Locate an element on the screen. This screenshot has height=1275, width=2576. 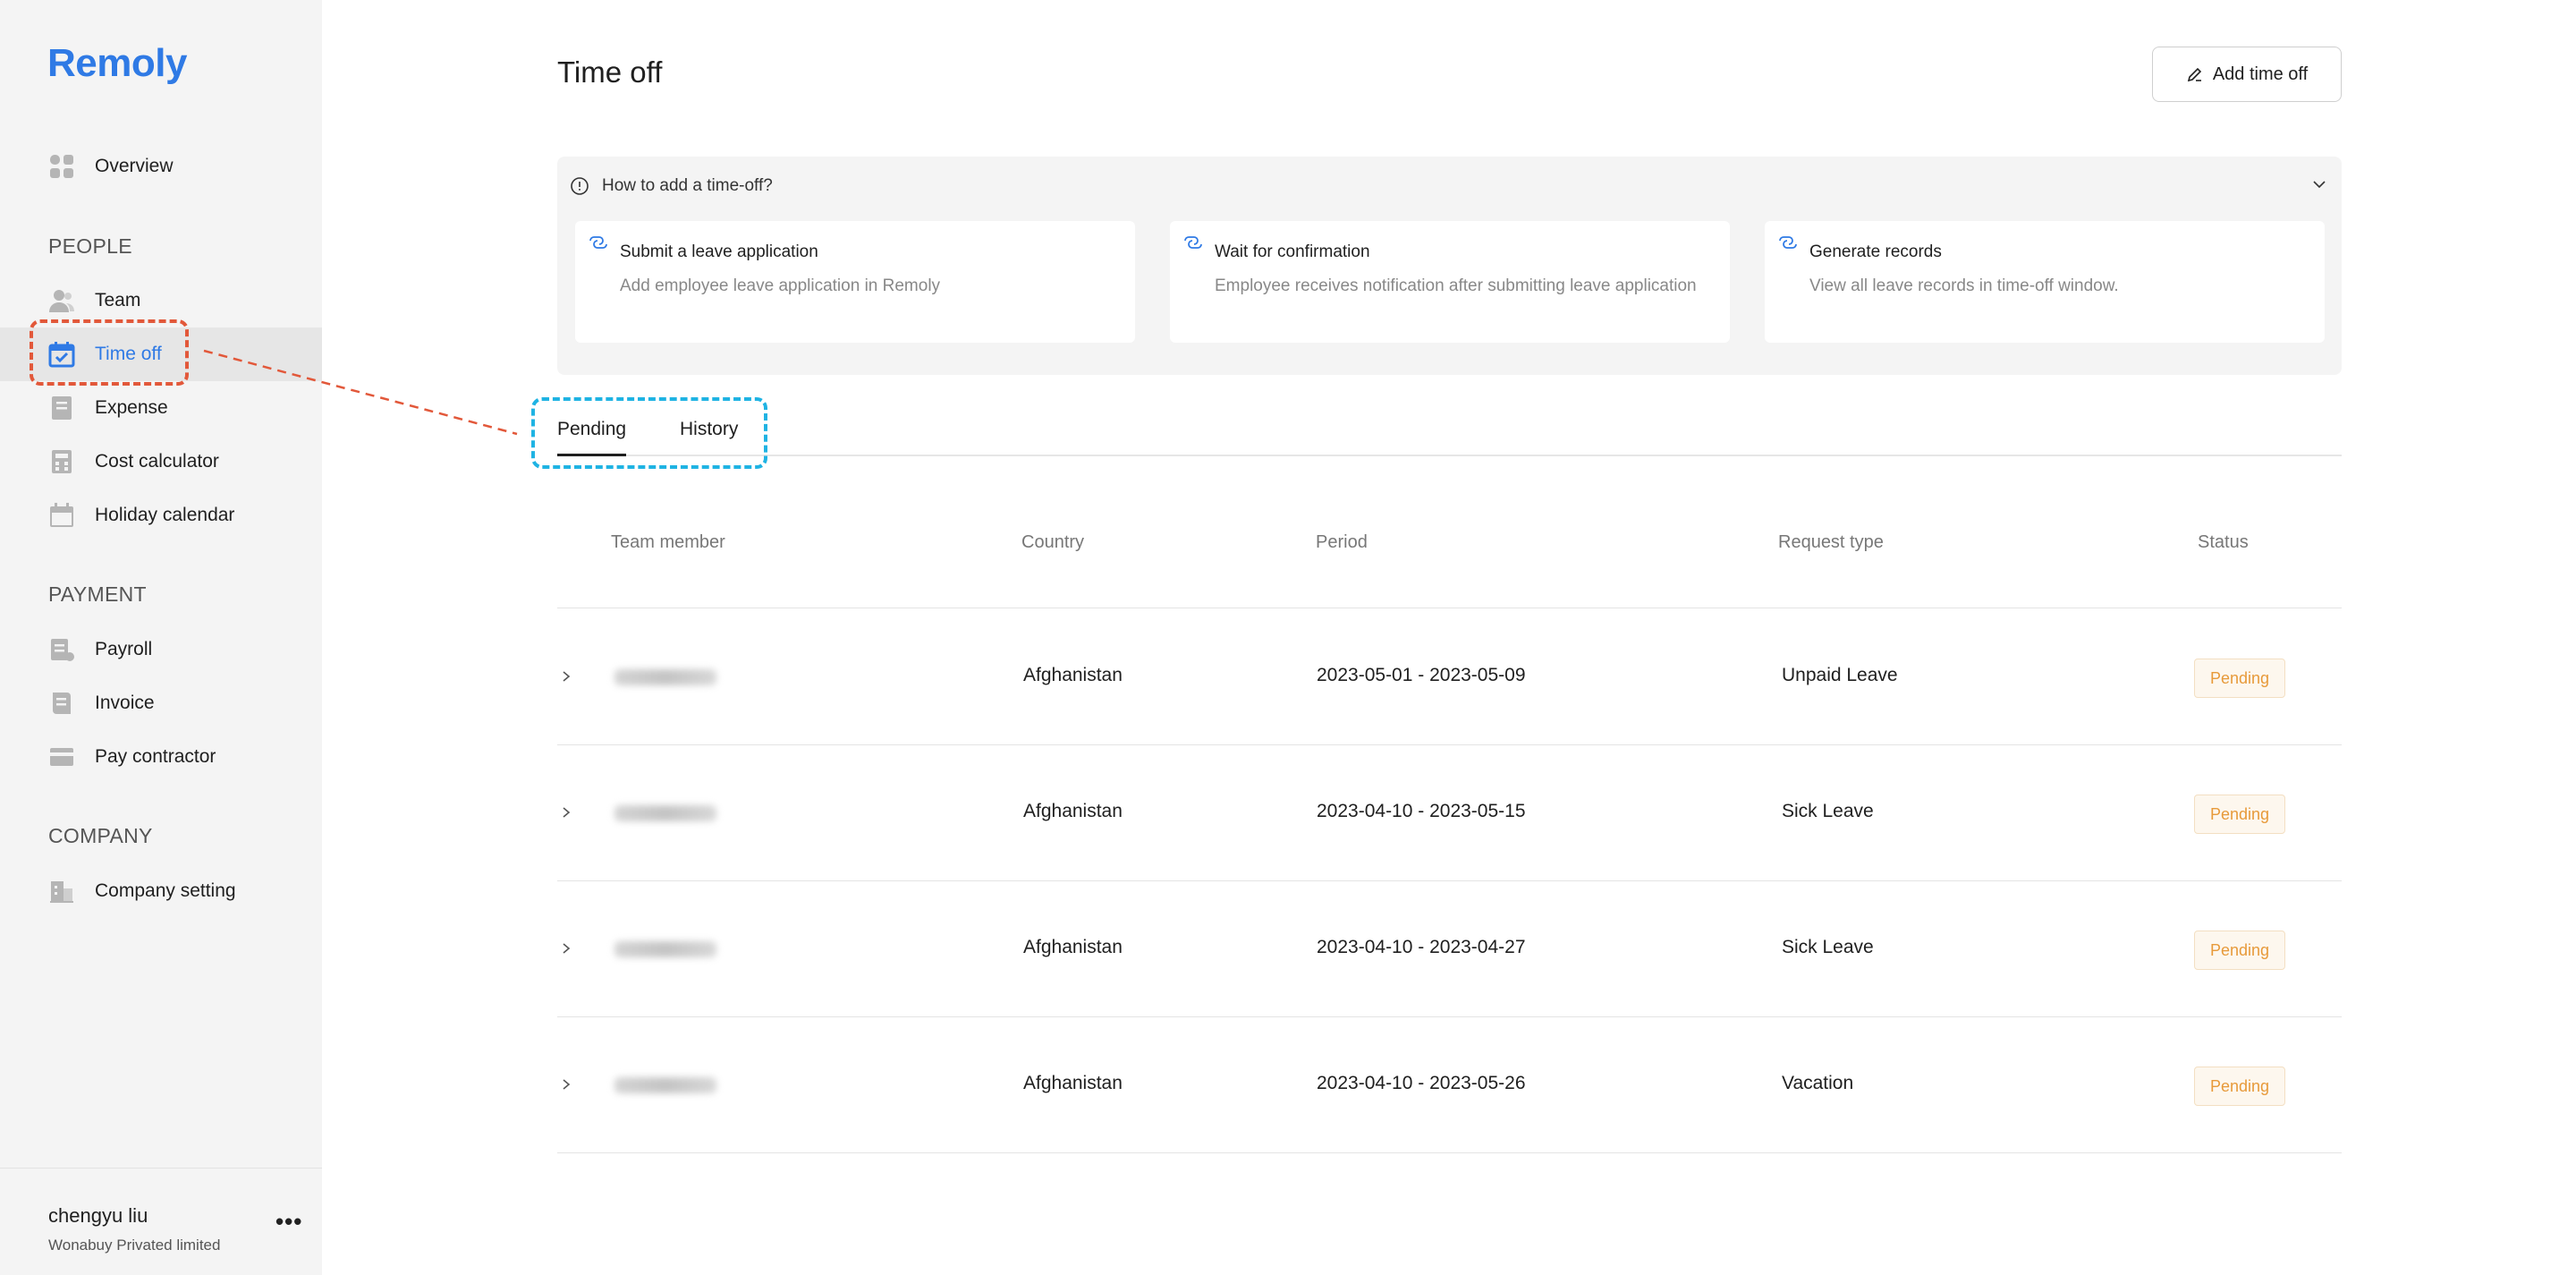
add-time-off-button: Add time off is located at coordinates (2247, 74).